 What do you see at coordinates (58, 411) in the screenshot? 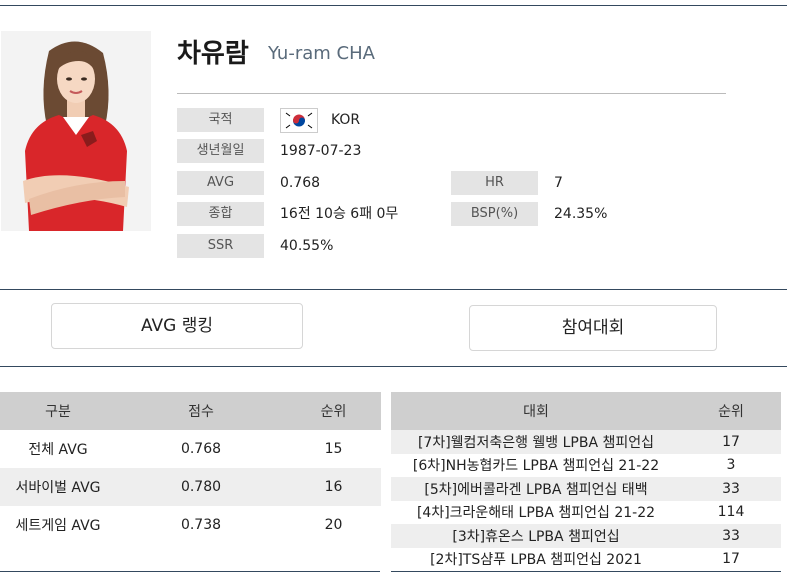
I see `column-header-category: 구분` at bounding box center [58, 411].